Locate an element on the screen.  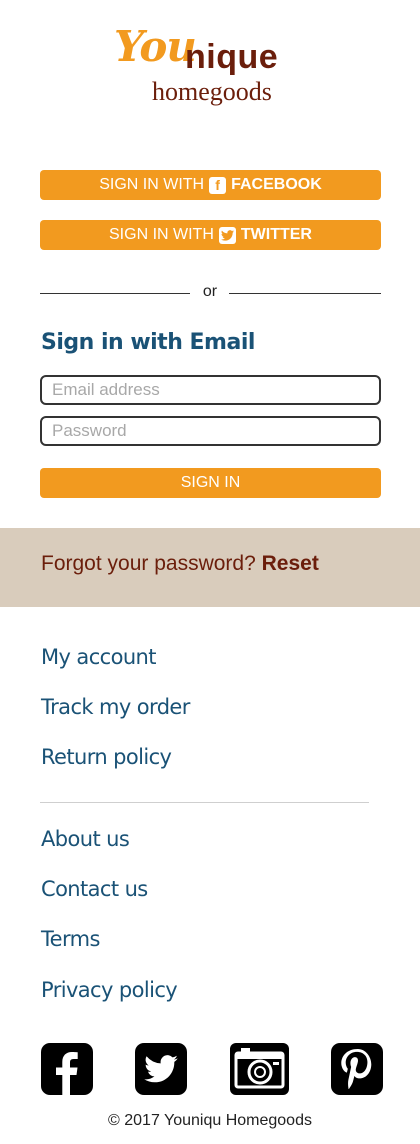
facebook-icon: f is located at coordinates (218, 185).